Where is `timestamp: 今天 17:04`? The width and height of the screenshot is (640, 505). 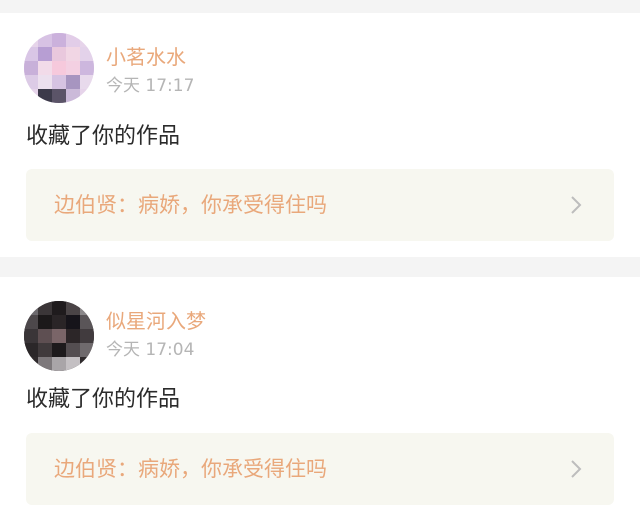 timestamp: 今天 17:04 is located at coordinates (150, 350).